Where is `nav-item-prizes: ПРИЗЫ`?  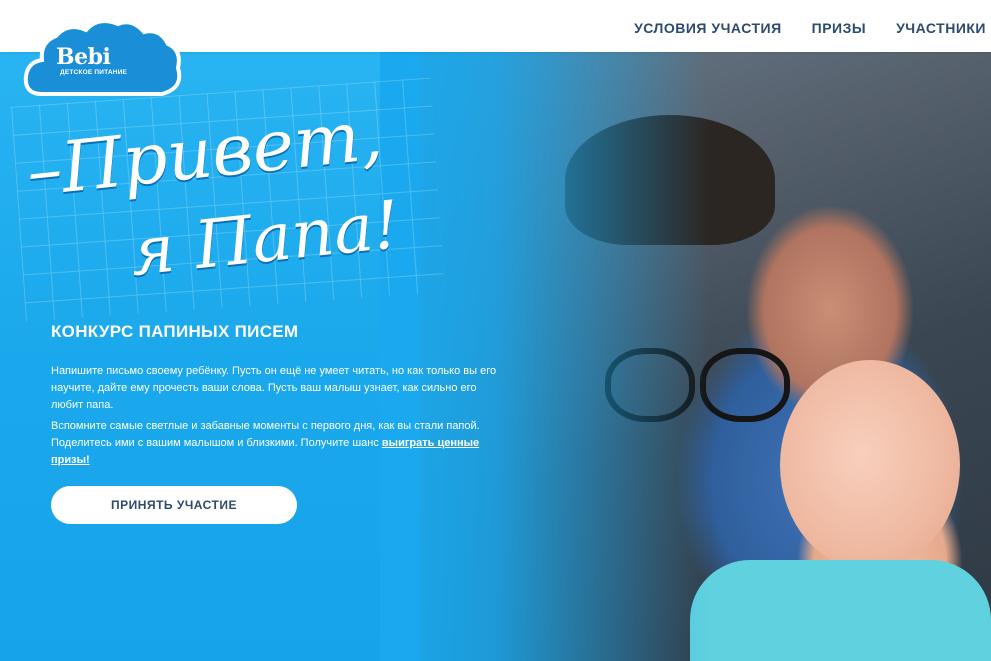 nav-item-prizes: ПРИЗЫ is located at coordinates (839, 28).